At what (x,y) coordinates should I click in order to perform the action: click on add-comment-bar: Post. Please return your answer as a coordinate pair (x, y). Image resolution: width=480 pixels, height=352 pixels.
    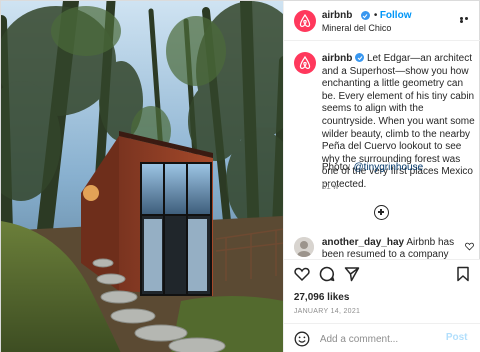
    Looking at the image, I should click on (381, 337).